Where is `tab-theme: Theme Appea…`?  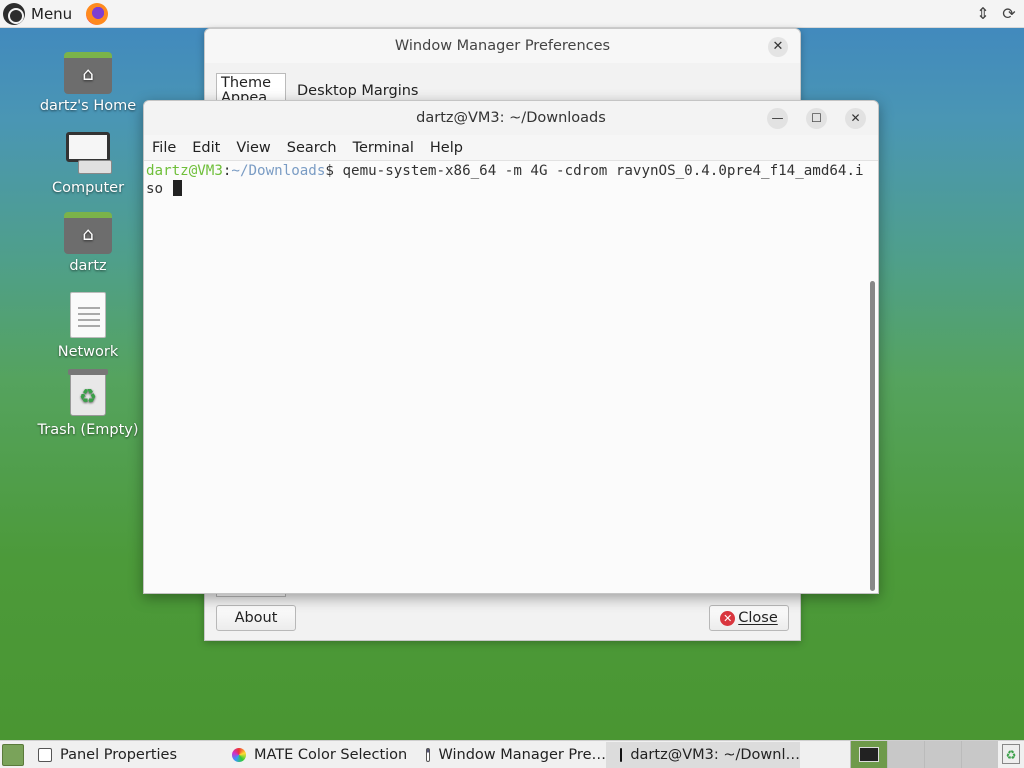
tab-theme: Theme Appea… is located at coordinates (251, 88).